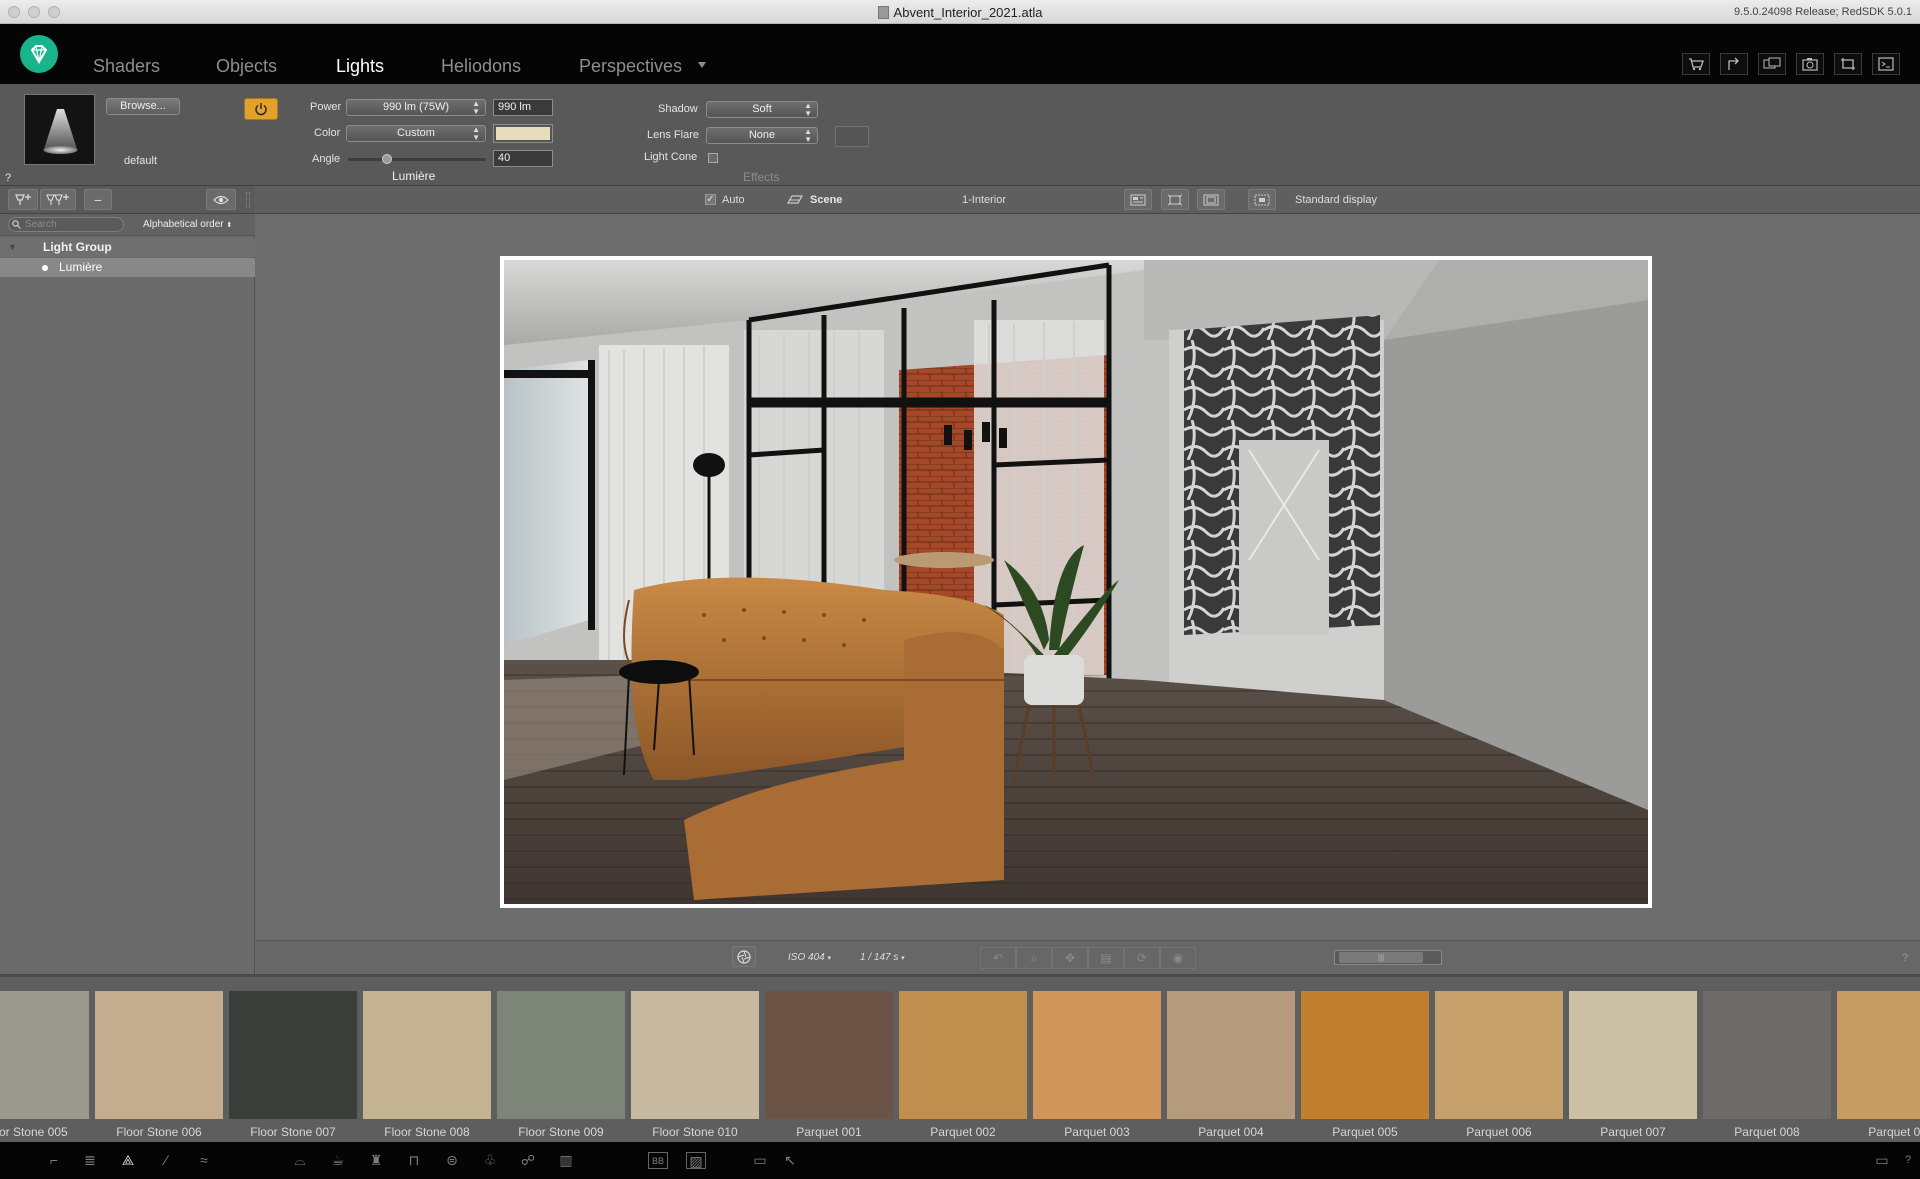  What do you see at coordinates (760, 1160) in the screenshot?
I see `folder-icon: ▭` at bounding box center [760, 1160].